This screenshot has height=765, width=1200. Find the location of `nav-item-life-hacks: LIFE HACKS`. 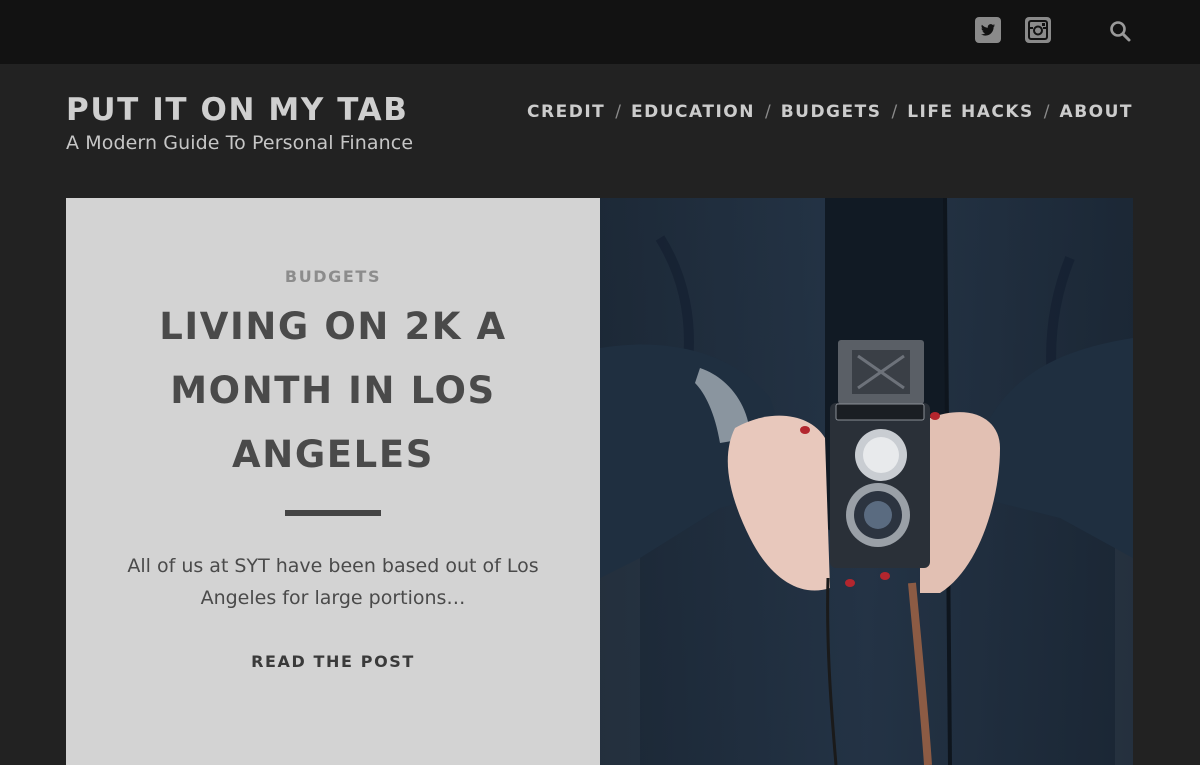

nav-item-life-hacks: LIFE HACKS is located at coordinates (970, 112).